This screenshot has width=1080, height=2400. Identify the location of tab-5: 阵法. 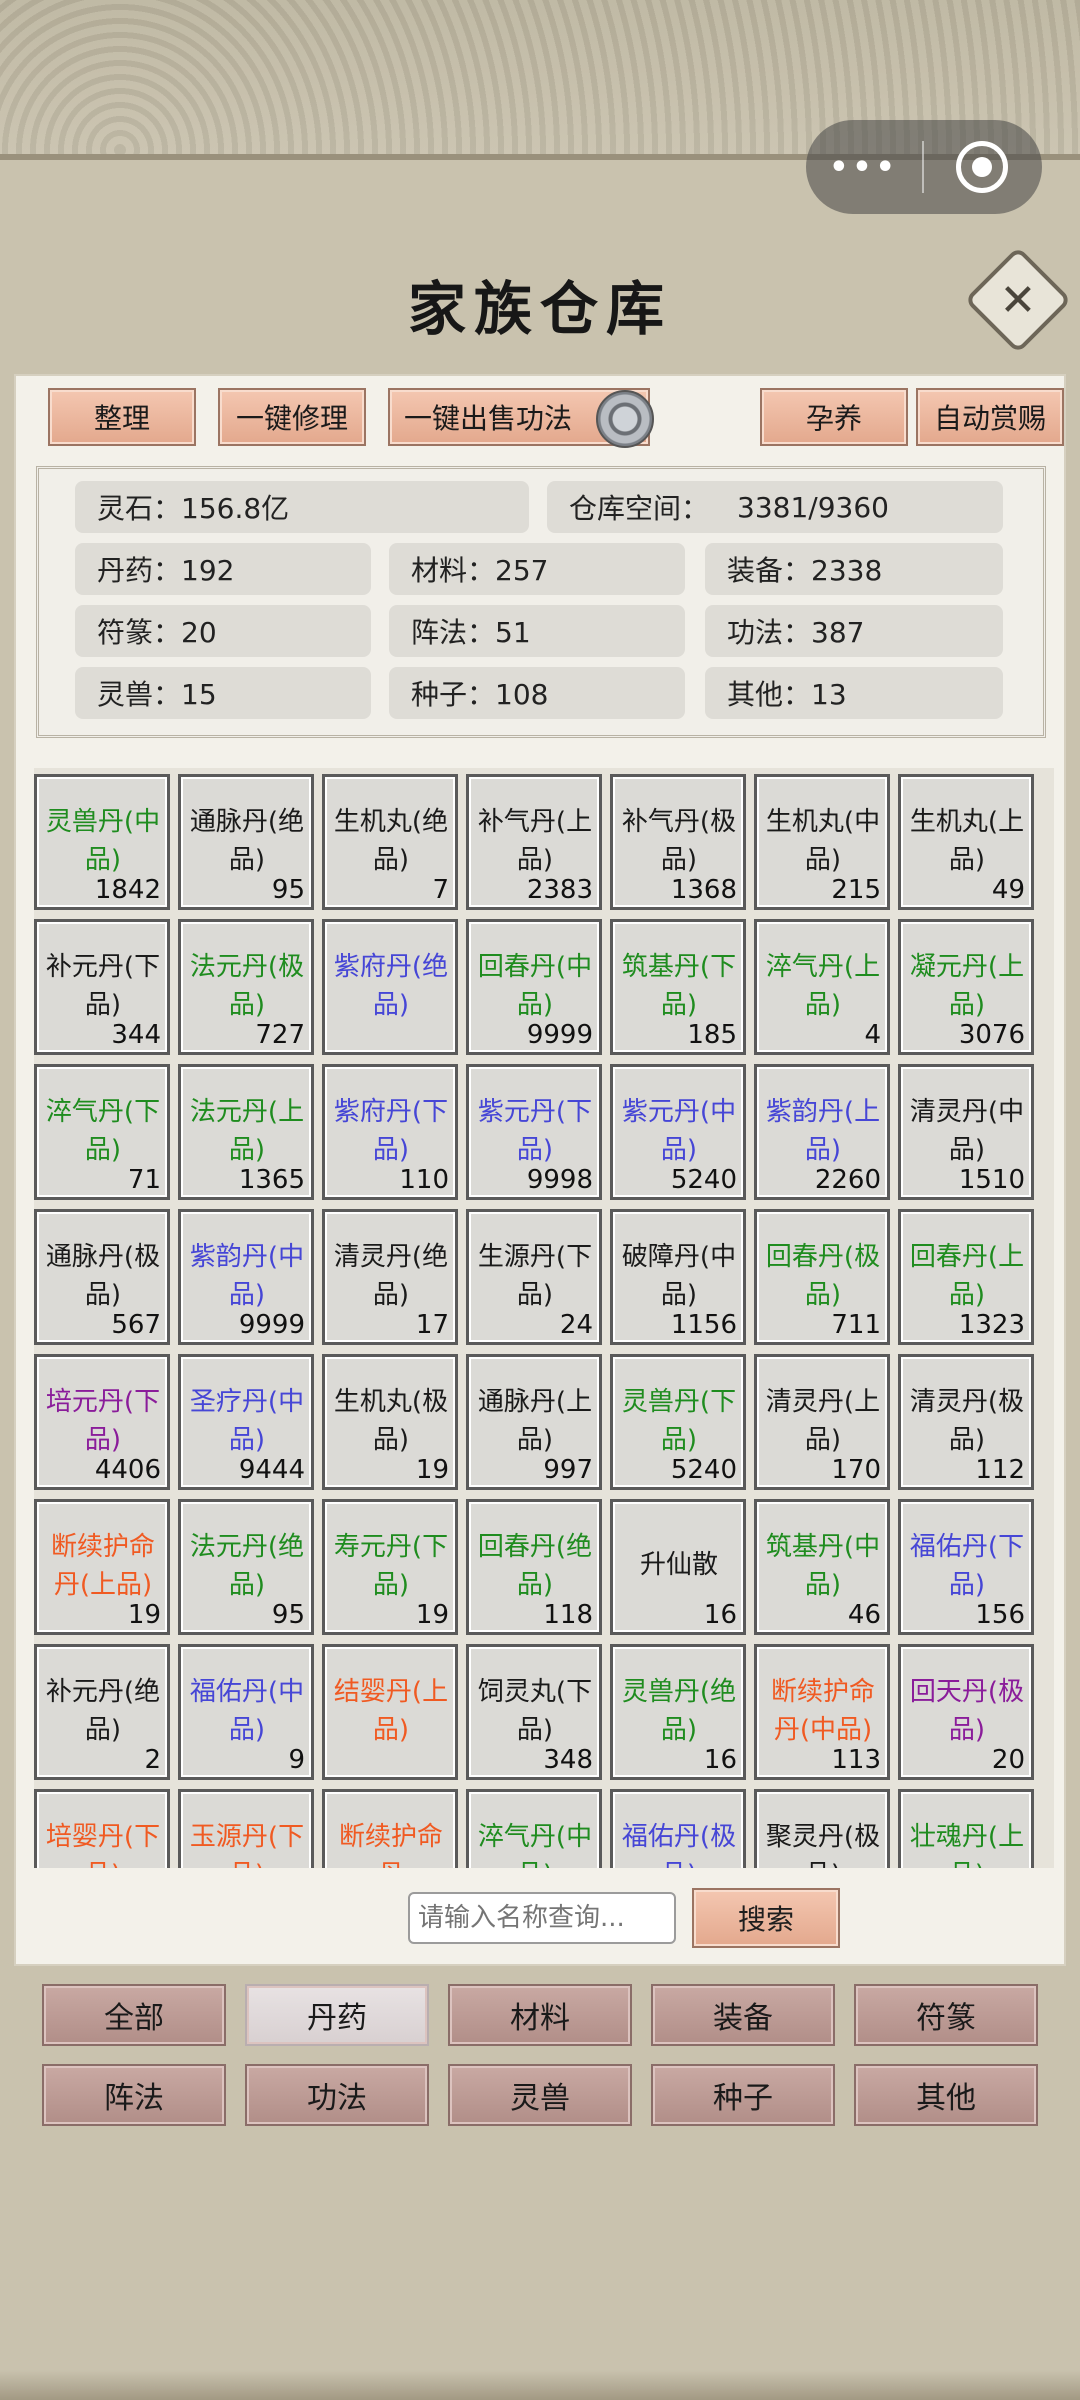
(134, 2095).